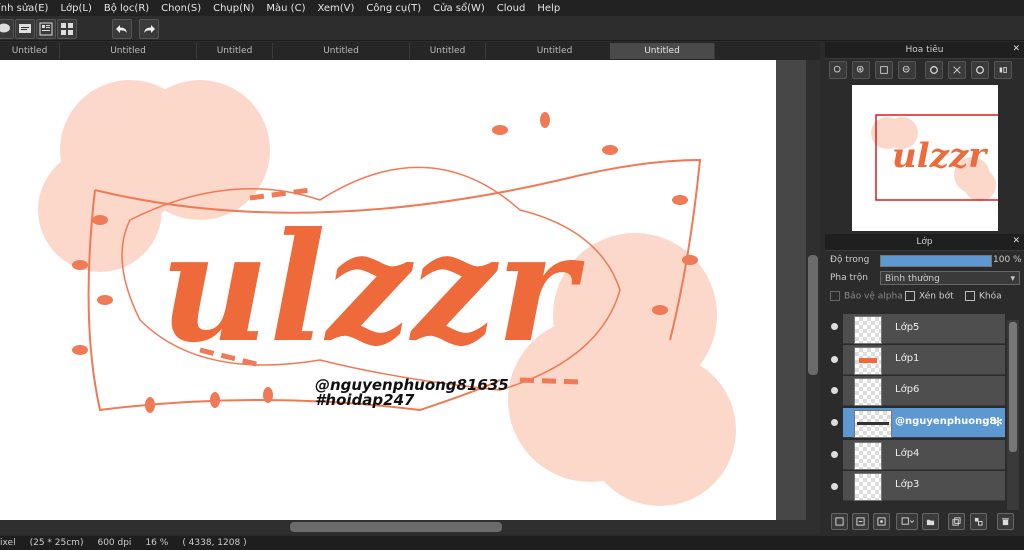 The width and height of the screenshot is (1024, 550). What do you see at coordinates (30, 51) in the screenshot?
I see `tab-untitled-1: Untitled` at bounding box center [30, 51].